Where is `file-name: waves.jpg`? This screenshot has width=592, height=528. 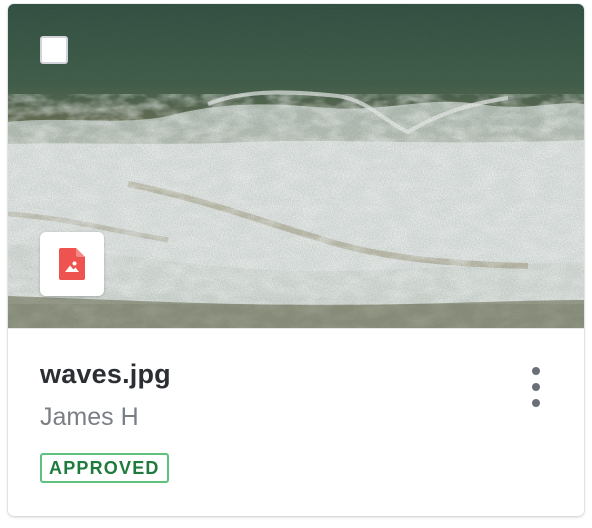
file-name: waves.jpg is located at coordinates (105, 374).